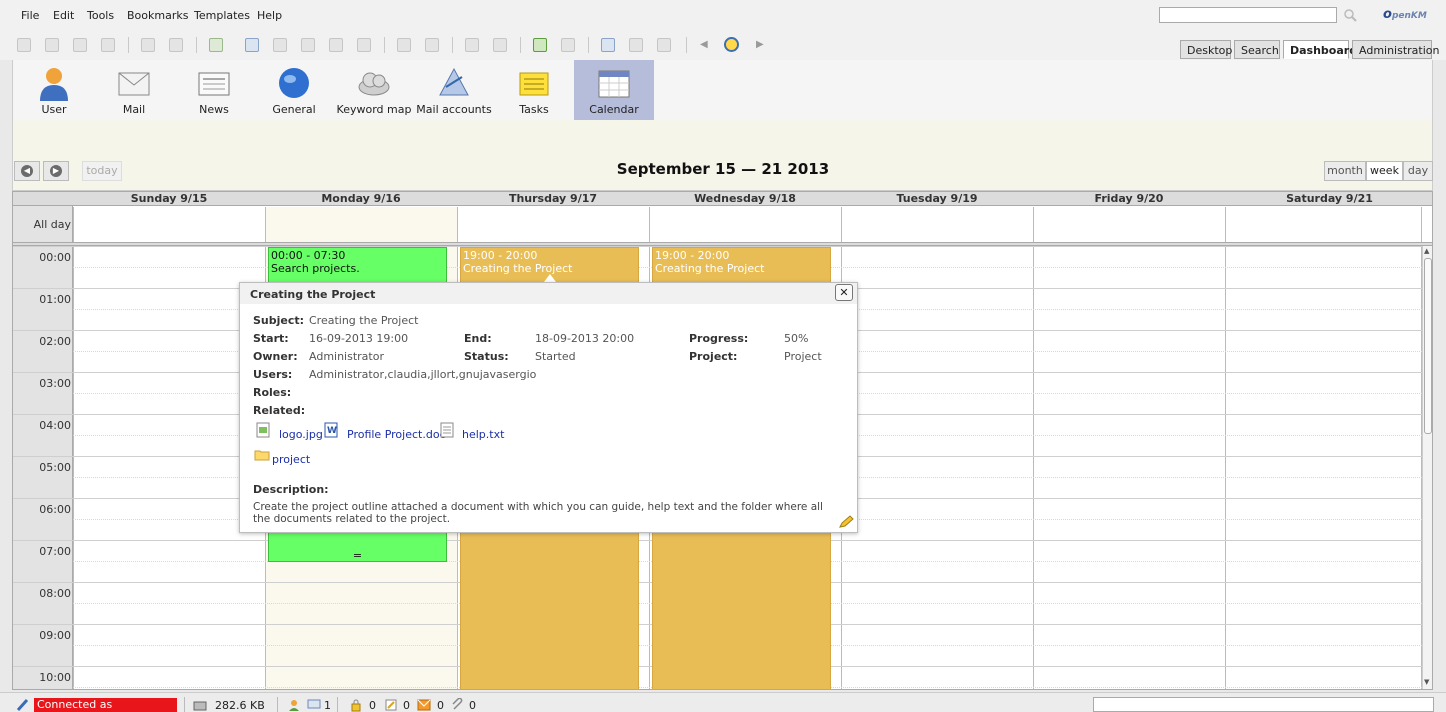  I want to click on pencil-icon, so click(846, 522).